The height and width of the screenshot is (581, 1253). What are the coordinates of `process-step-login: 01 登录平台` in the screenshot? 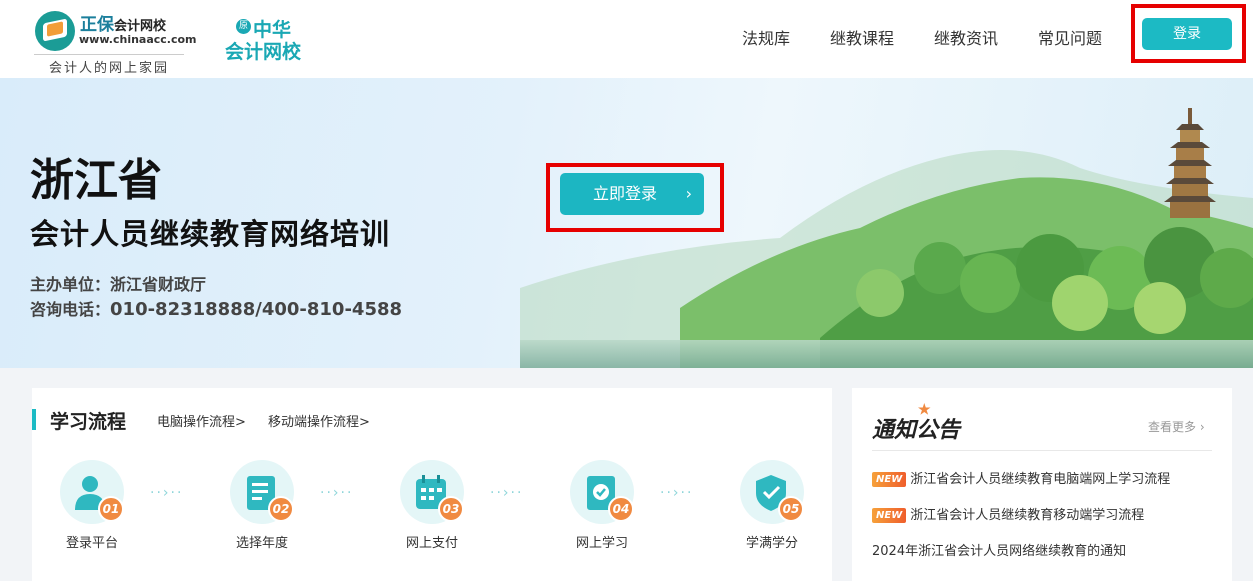 It's located at (92, 515).